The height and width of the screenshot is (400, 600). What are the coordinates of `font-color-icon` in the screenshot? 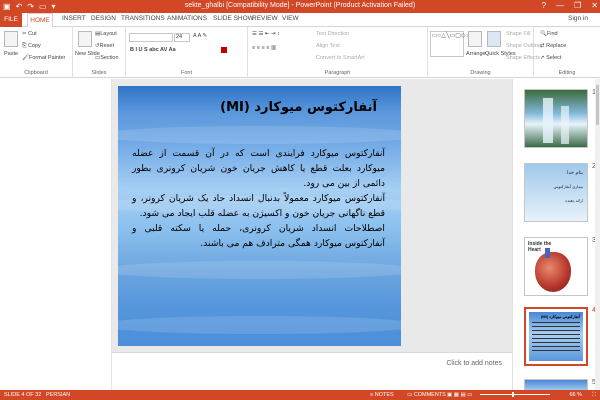 It's located at (225, 50).